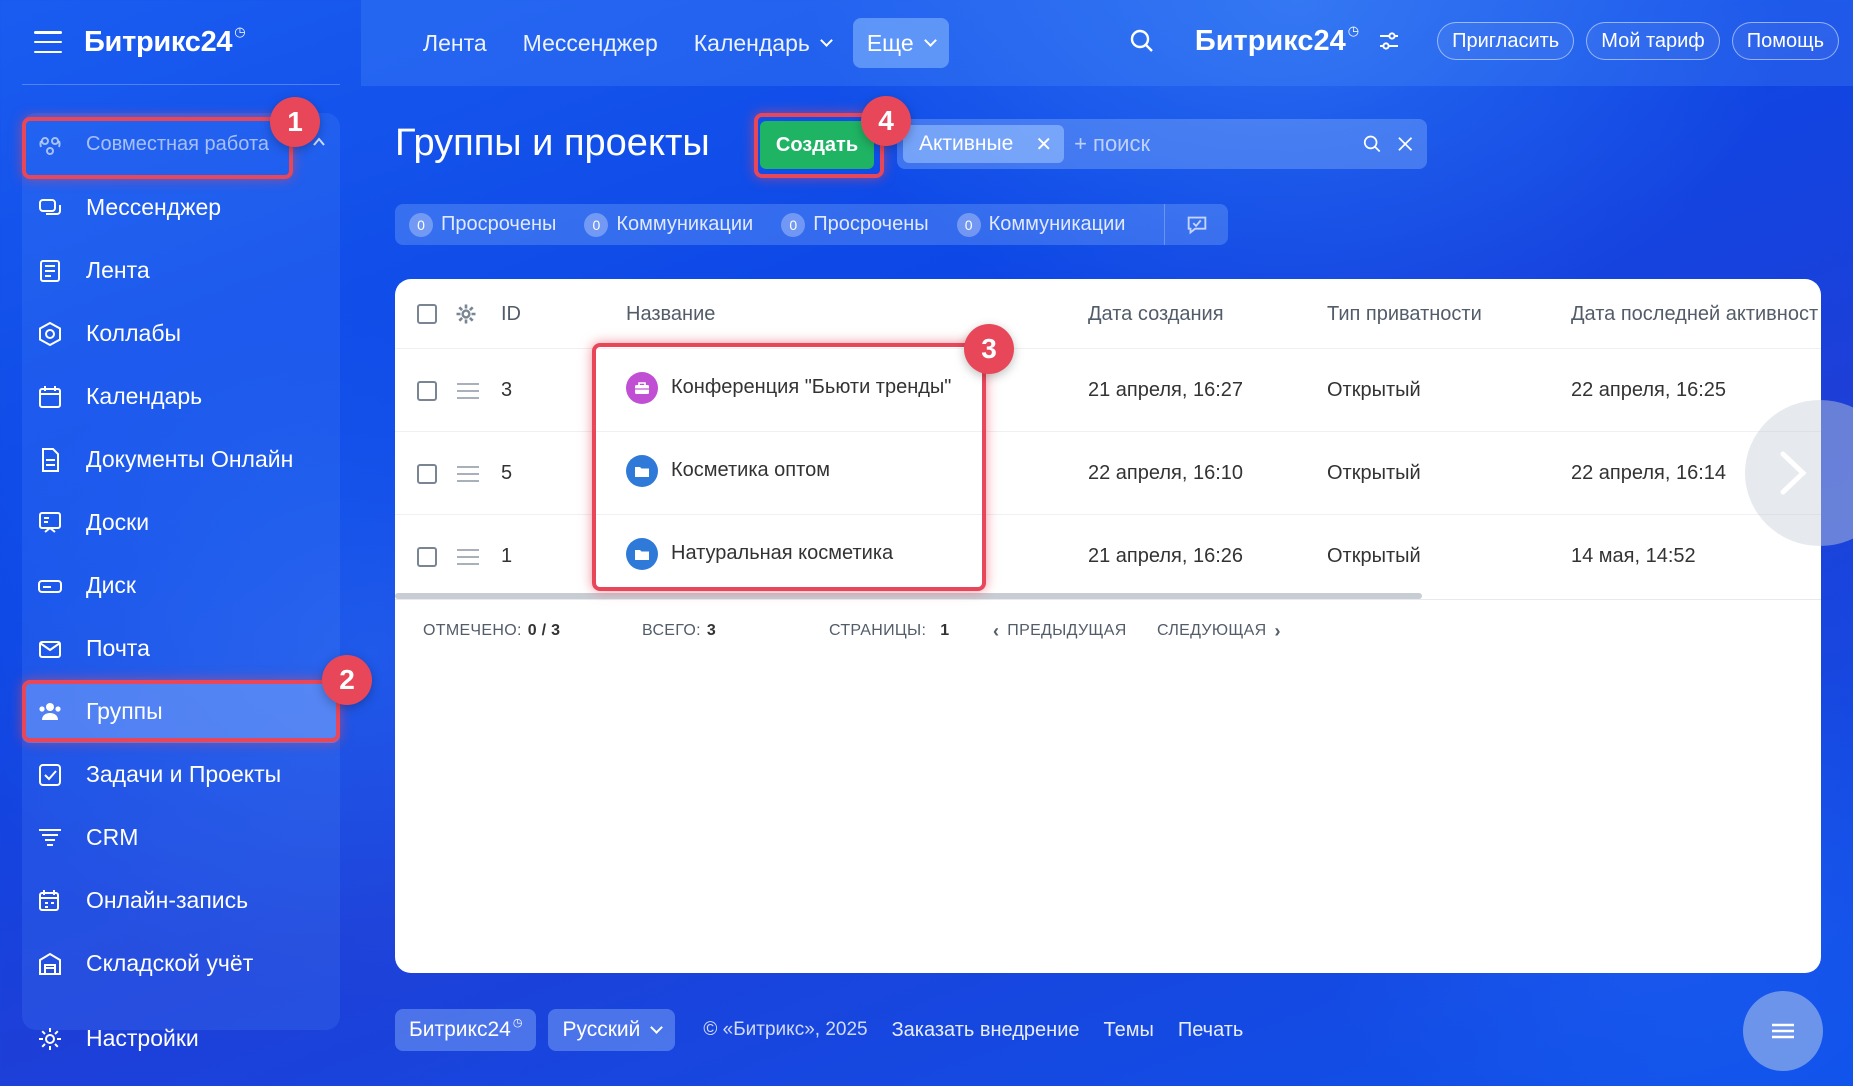 This screenshot has height=1086, width=1853. I want to click on filter-chip-label: Активные, so click(966, 143).